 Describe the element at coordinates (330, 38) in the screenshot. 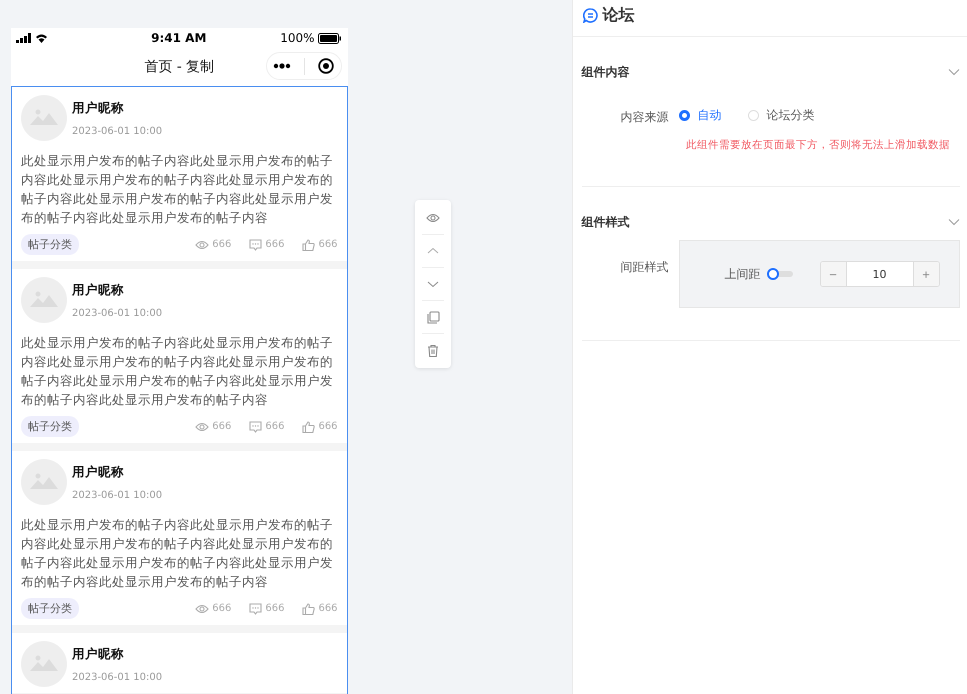

I see `battery-icon` at that location.